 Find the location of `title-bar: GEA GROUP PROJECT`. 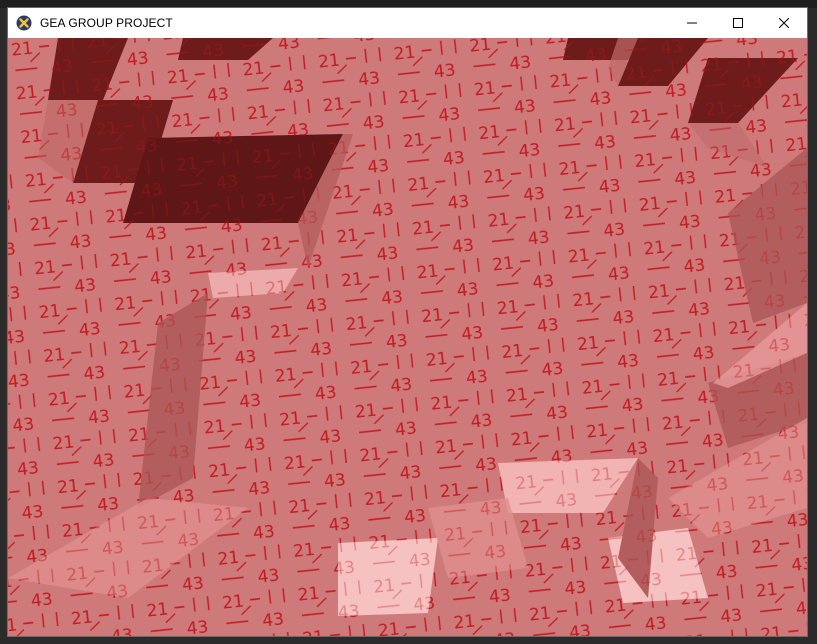

title-bar: GEA GROUP PROJECT is located at coordinates (407, 23).